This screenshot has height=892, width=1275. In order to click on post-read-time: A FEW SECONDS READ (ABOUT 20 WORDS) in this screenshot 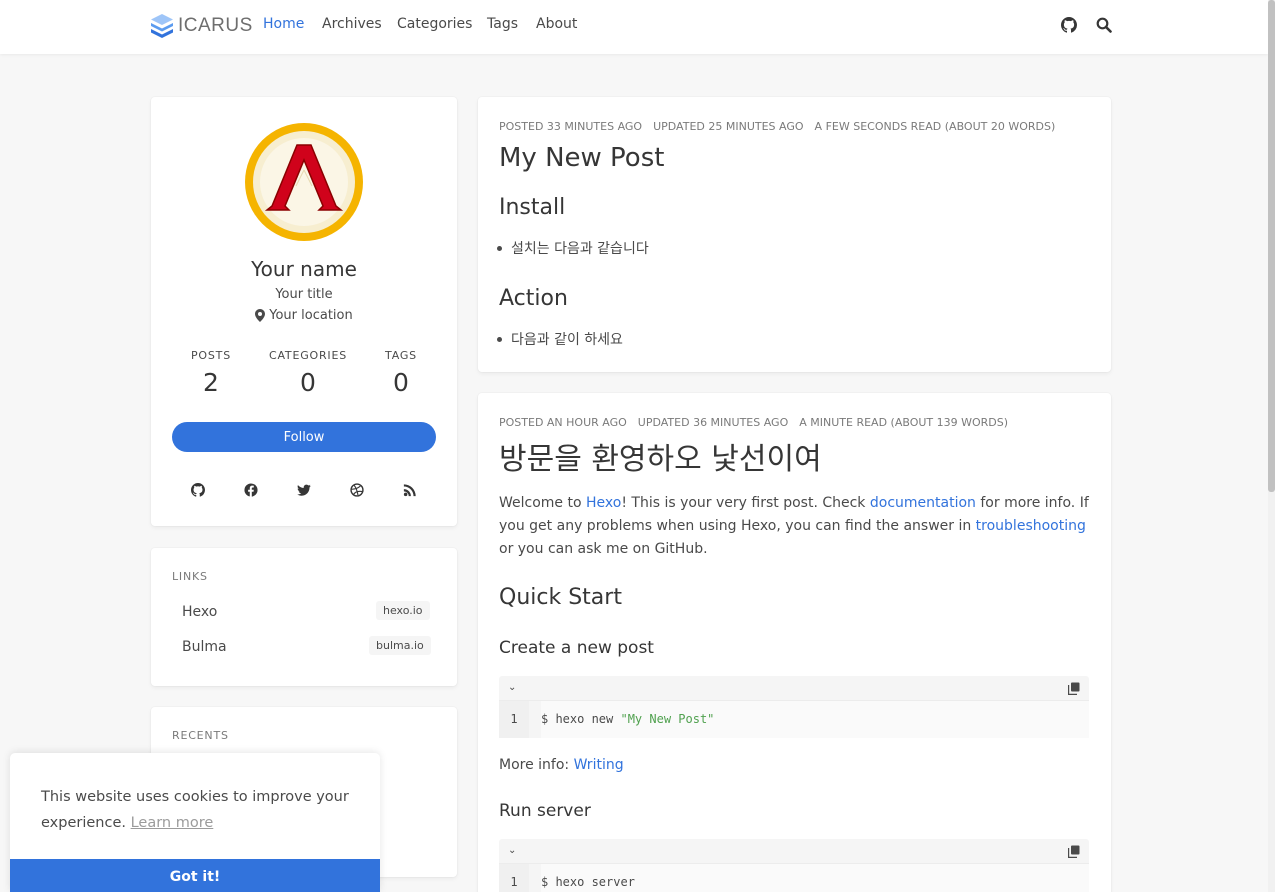, I will do `click(935, 126)`.